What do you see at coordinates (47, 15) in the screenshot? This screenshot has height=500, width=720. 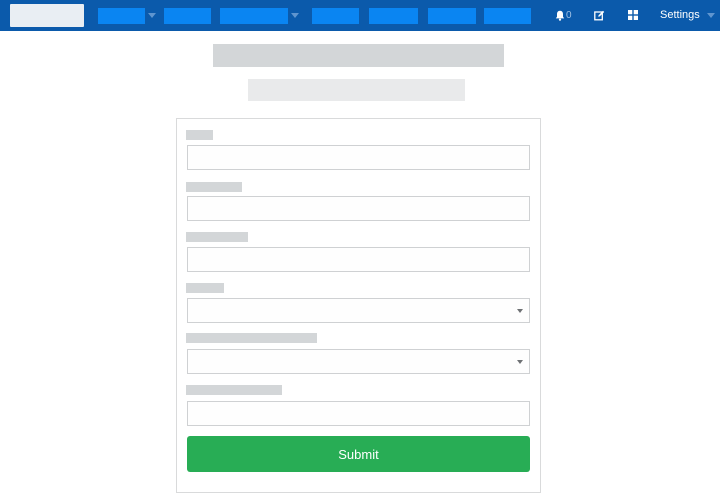 I see `logo` at bounding box center [47, 15].